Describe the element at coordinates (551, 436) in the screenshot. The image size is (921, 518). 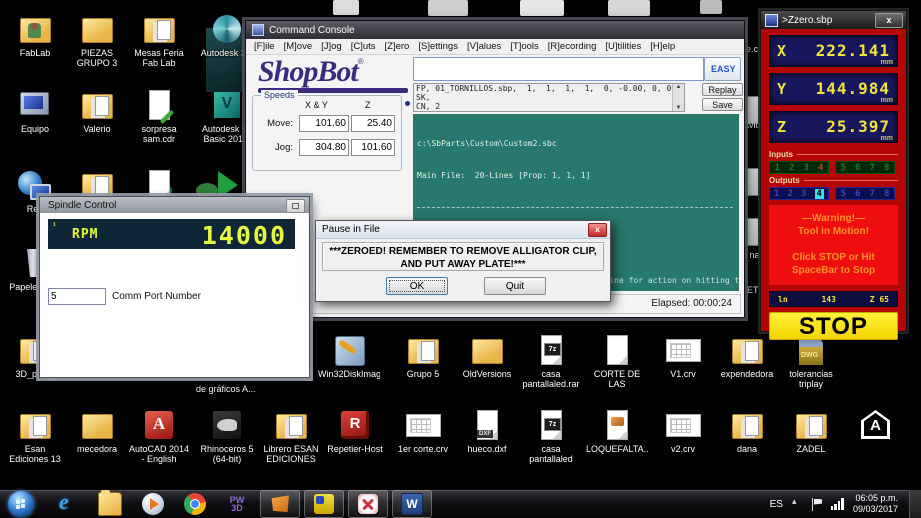
I see `desktop-icon: casa pantallaled (1).rar` at that location.